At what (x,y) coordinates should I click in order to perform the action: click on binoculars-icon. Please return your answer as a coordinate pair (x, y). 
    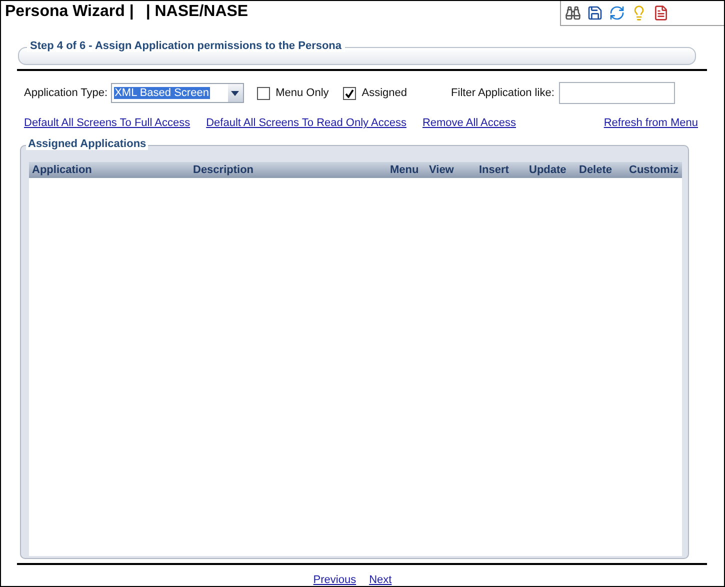
    Looking at the image, I should click on (573, 13).